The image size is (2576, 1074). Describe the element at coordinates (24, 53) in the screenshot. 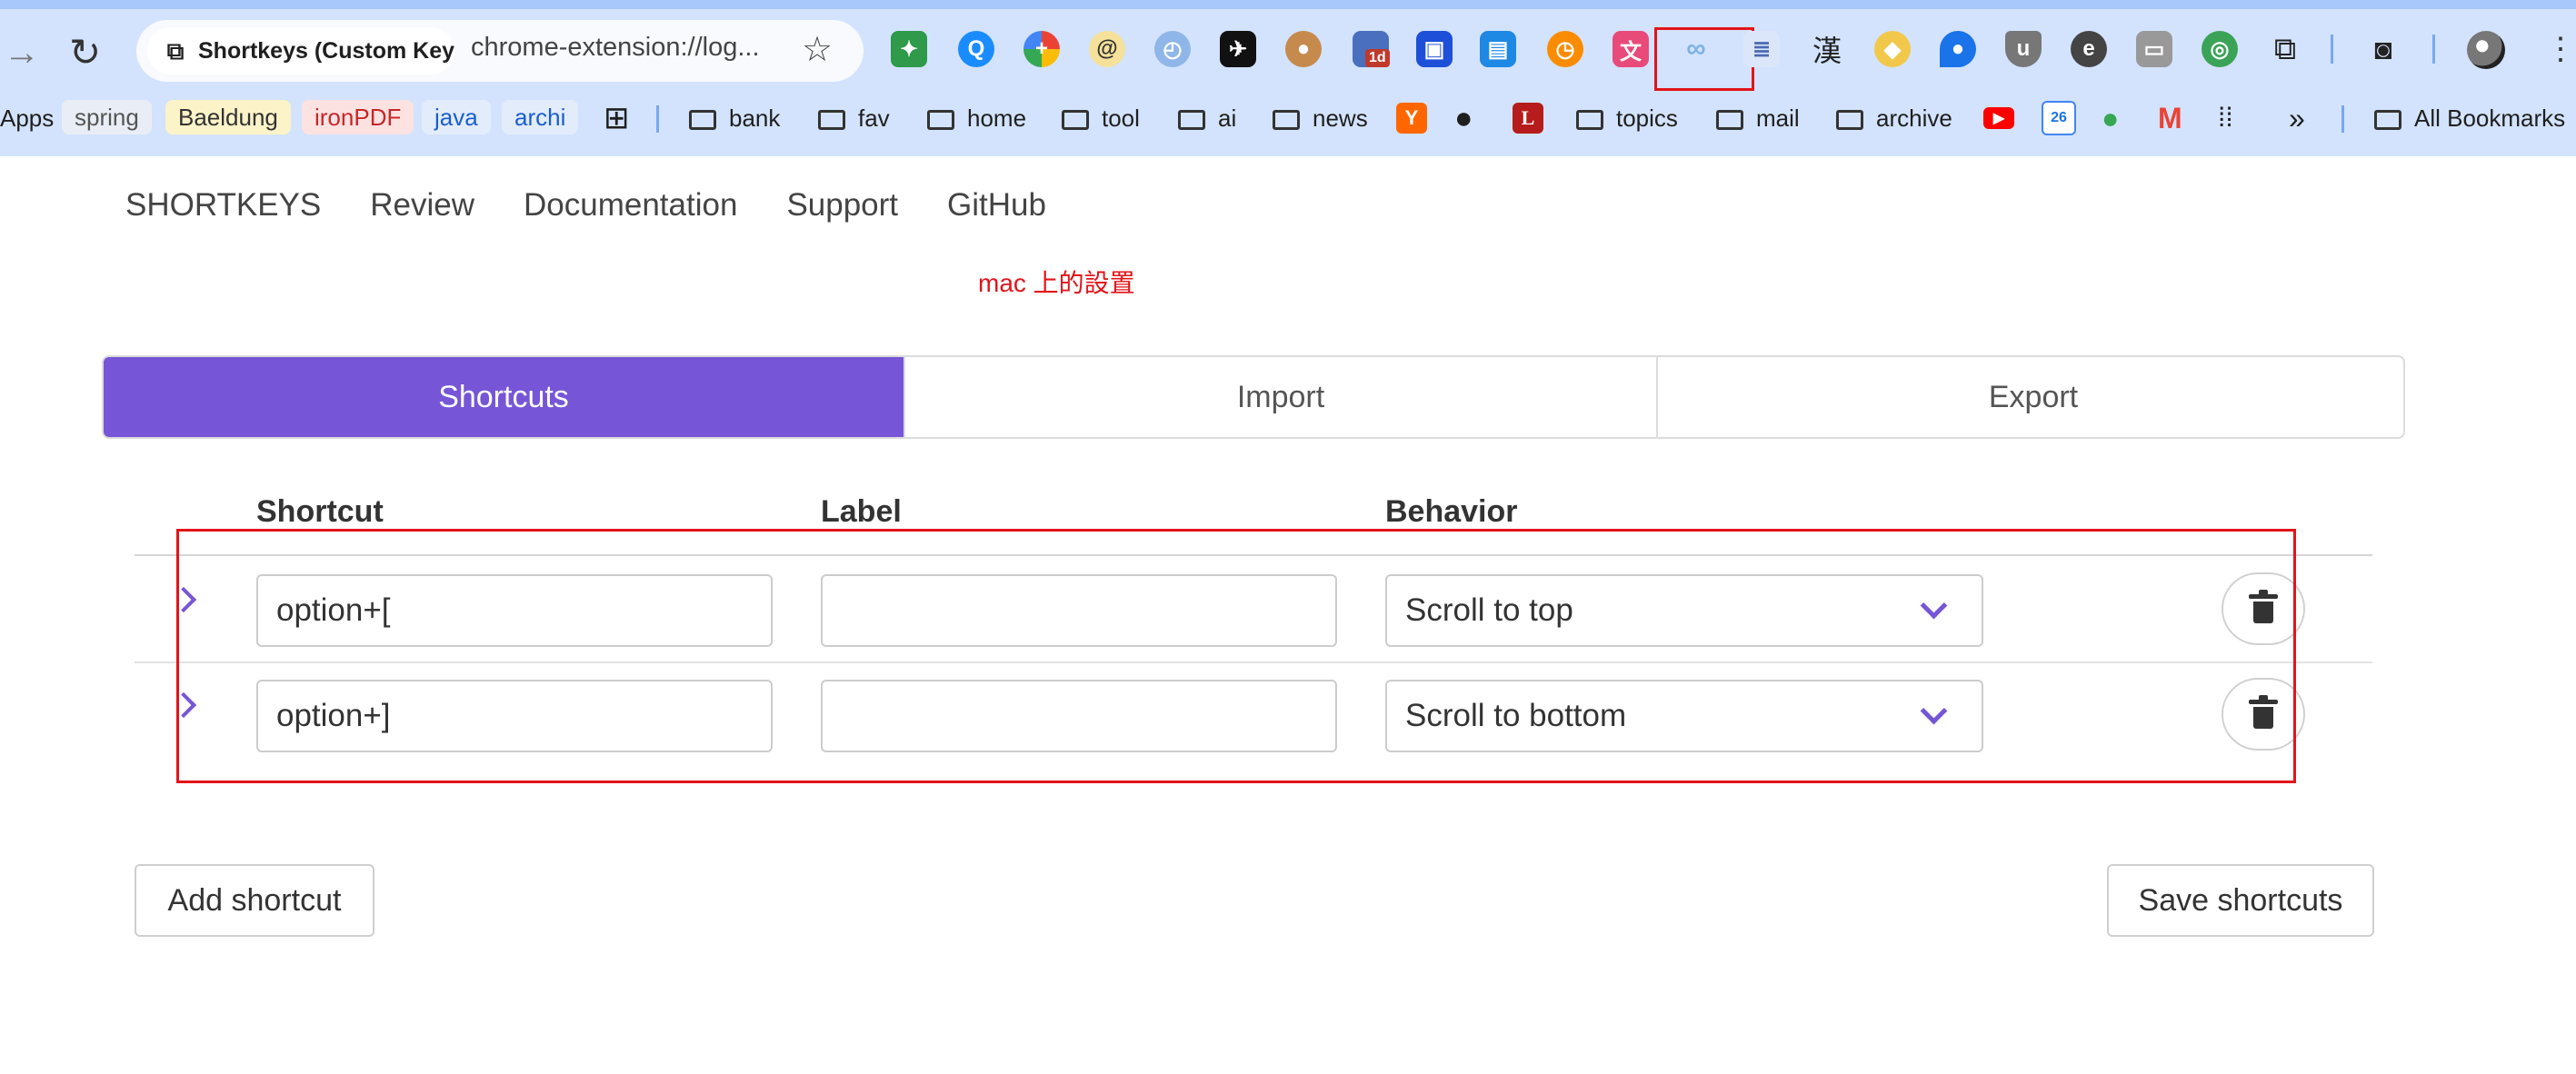

I see `forward-icon: →` at that location.